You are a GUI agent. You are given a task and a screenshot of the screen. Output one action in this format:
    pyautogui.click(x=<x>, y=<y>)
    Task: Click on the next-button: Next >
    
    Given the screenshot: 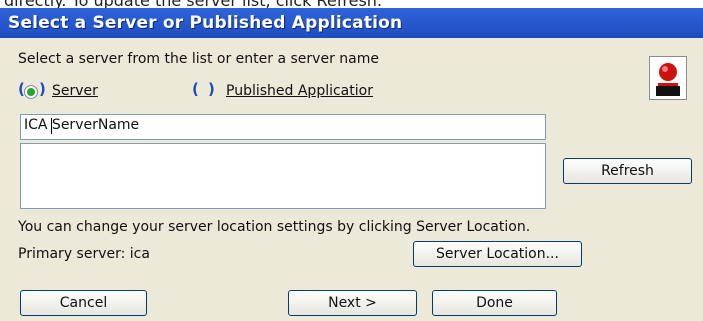 What is the action you would take?
    pyautogui.click(x=352, y=303)
    